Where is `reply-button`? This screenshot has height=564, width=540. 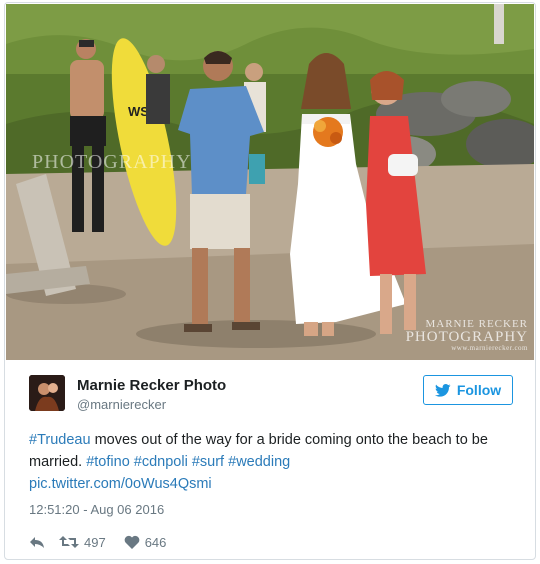
reply-button is located at coordinates (37, 542).